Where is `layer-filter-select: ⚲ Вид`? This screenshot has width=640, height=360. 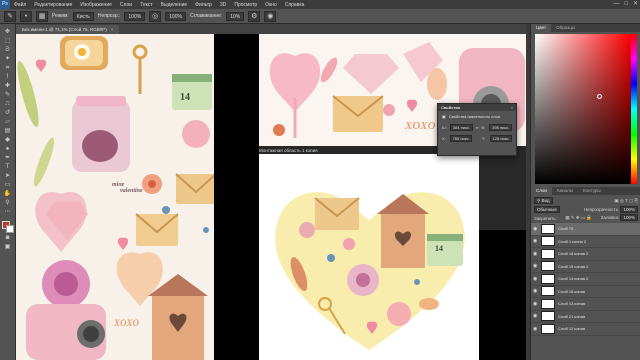
layer-filter-select: ⚲ Вид is located at coordinates (543, 200).